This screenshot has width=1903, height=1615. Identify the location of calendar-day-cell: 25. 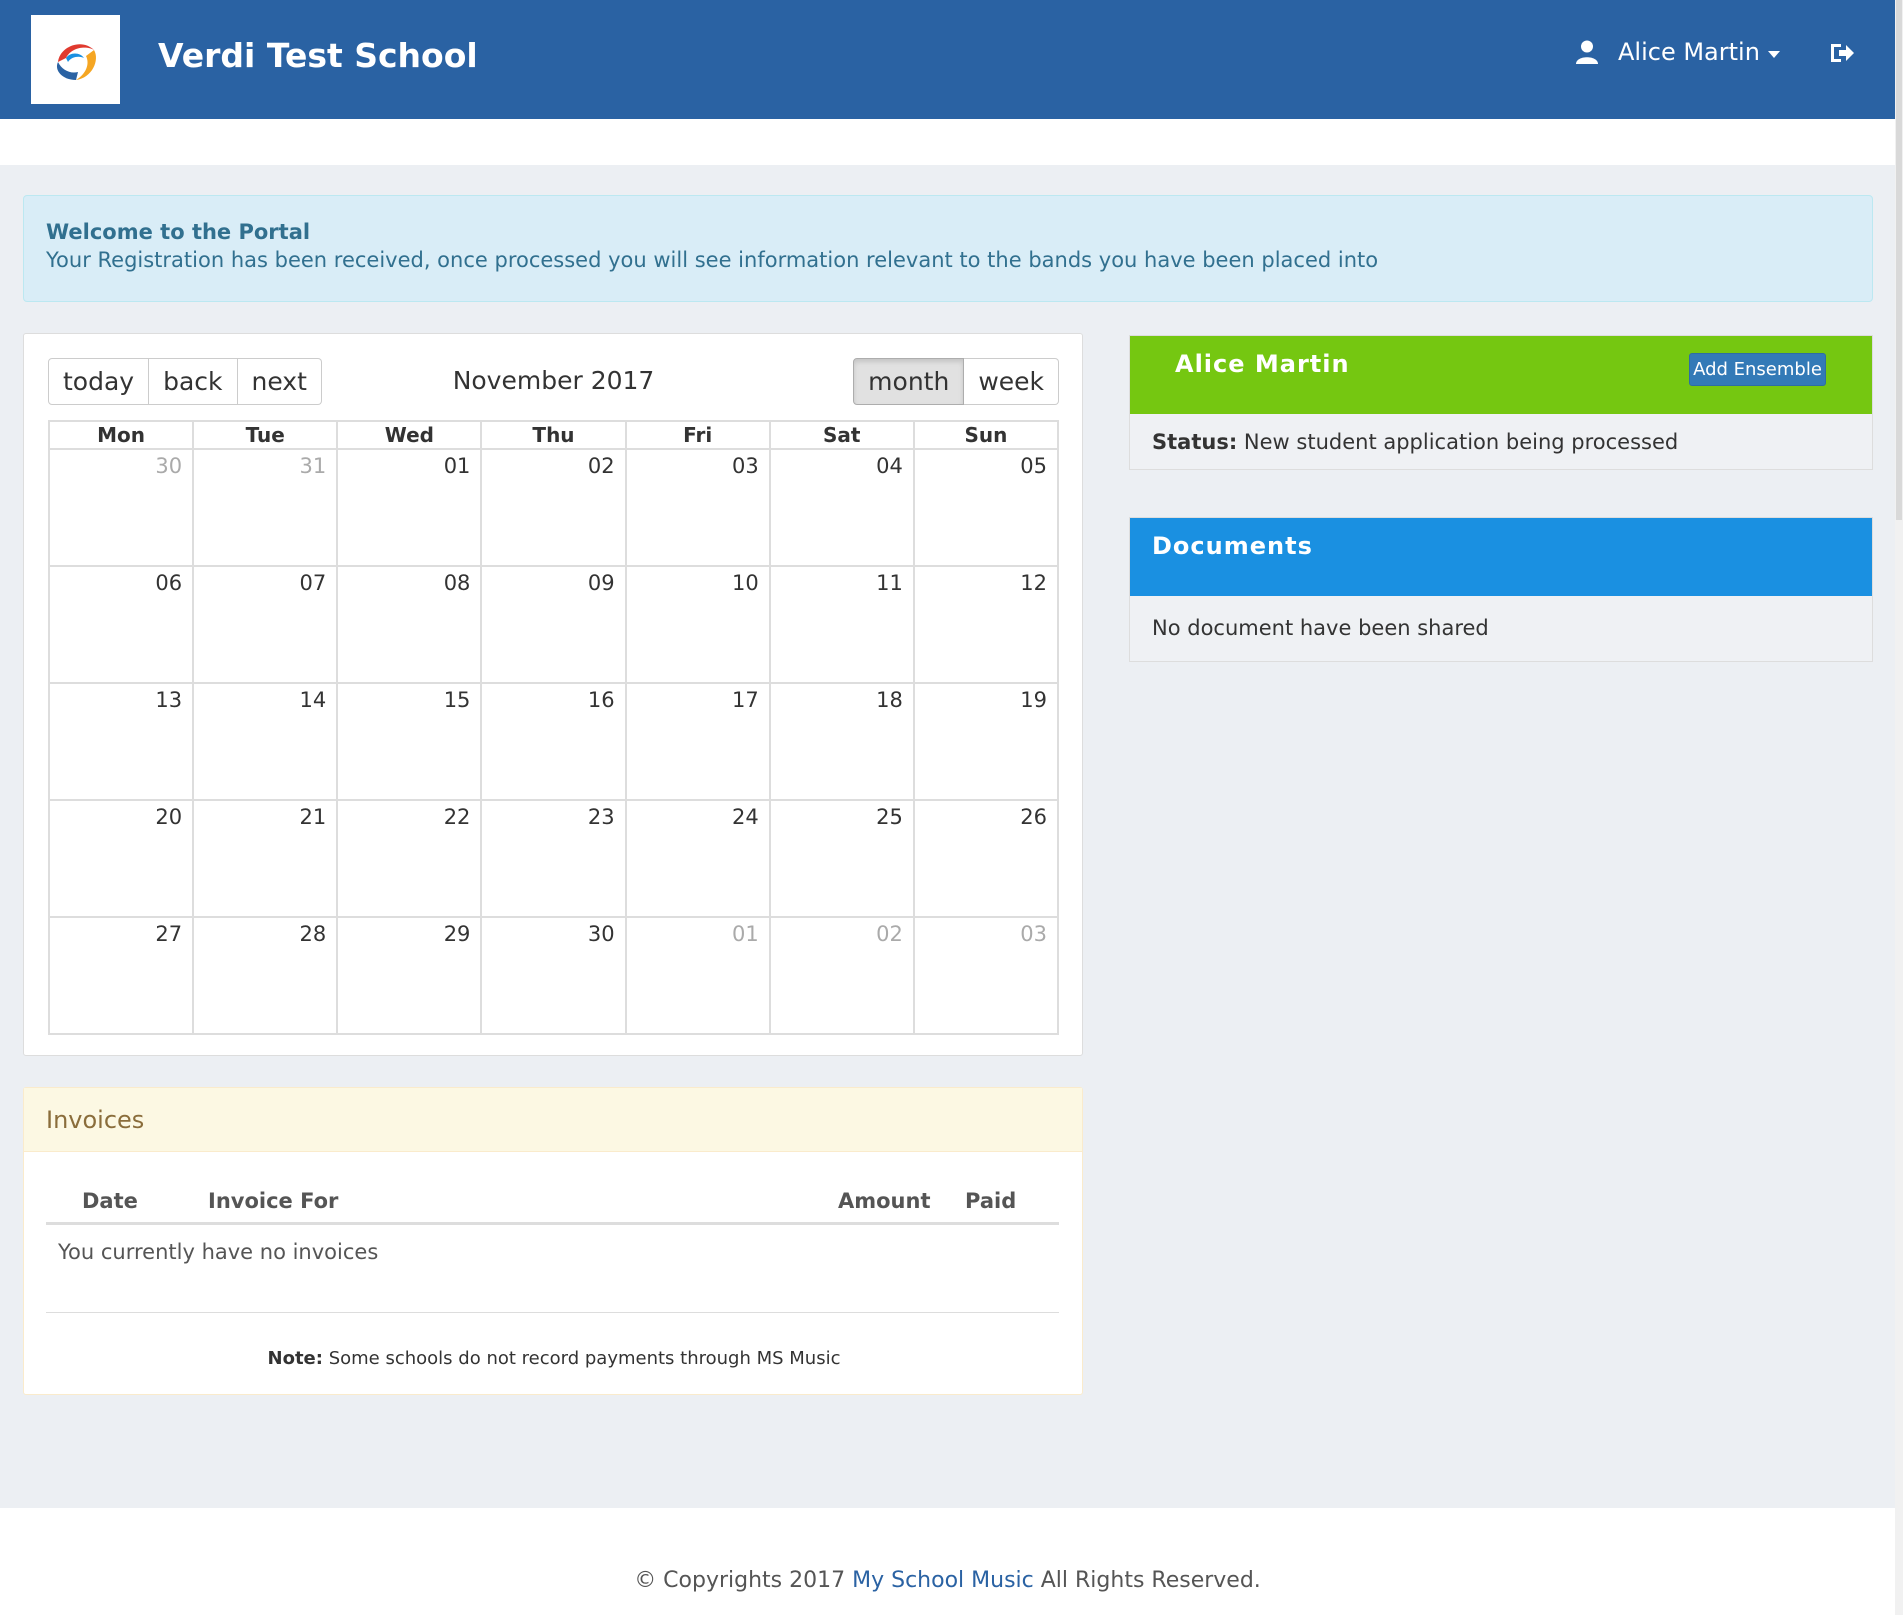
(841, 858).